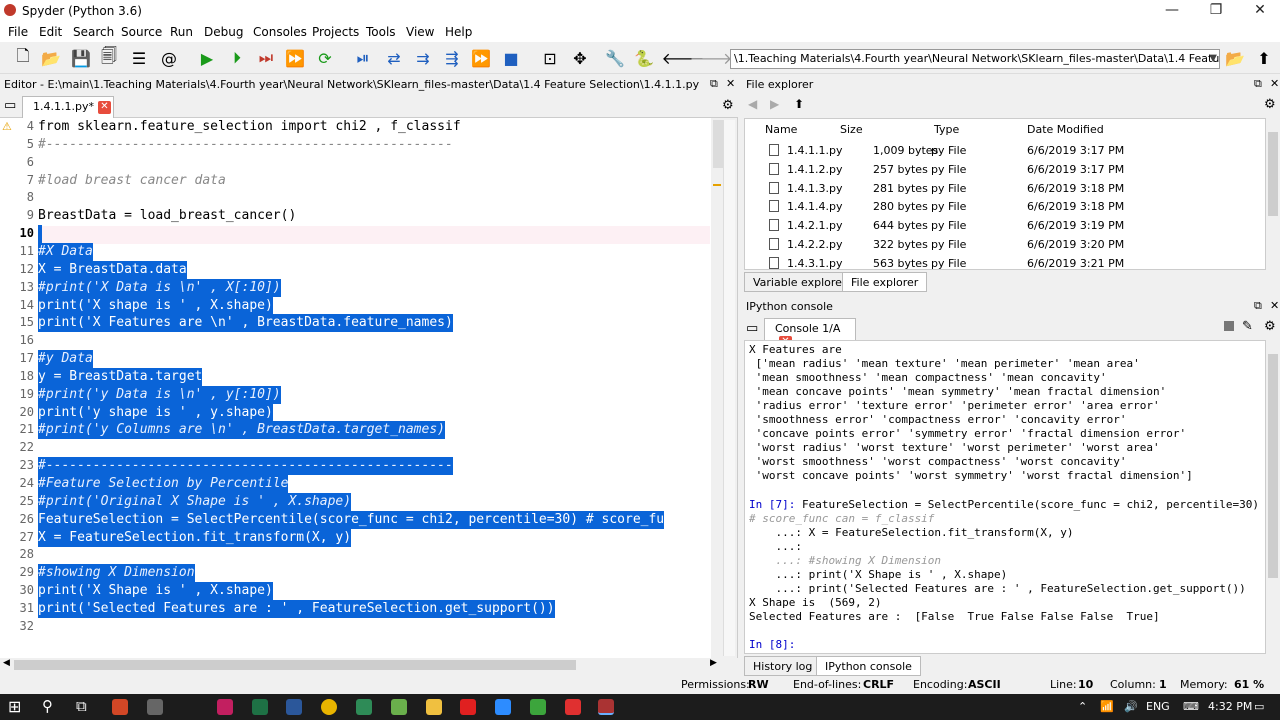  I want to click on browse-folder-icon: 📂, so click(1235, 58).